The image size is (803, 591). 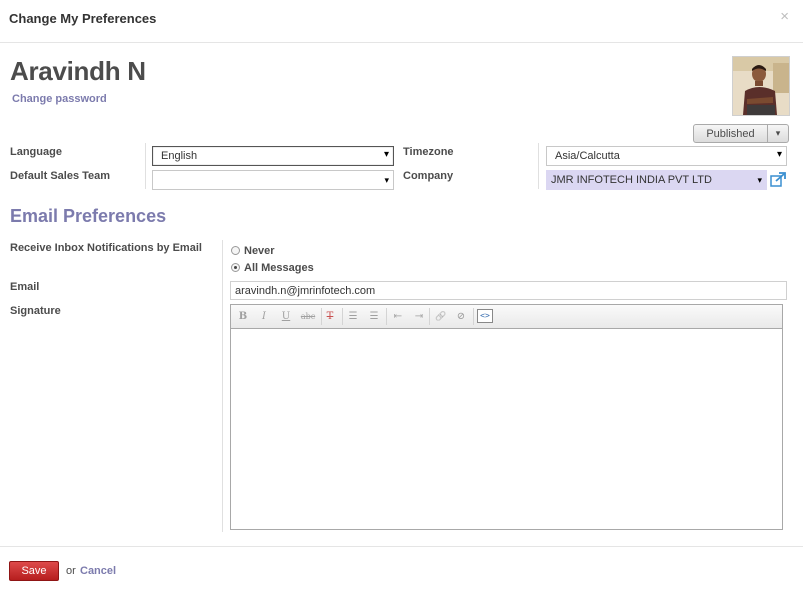 I want to click on default-sales-team-label: Default Sales Team, so click(x=60, y=176).